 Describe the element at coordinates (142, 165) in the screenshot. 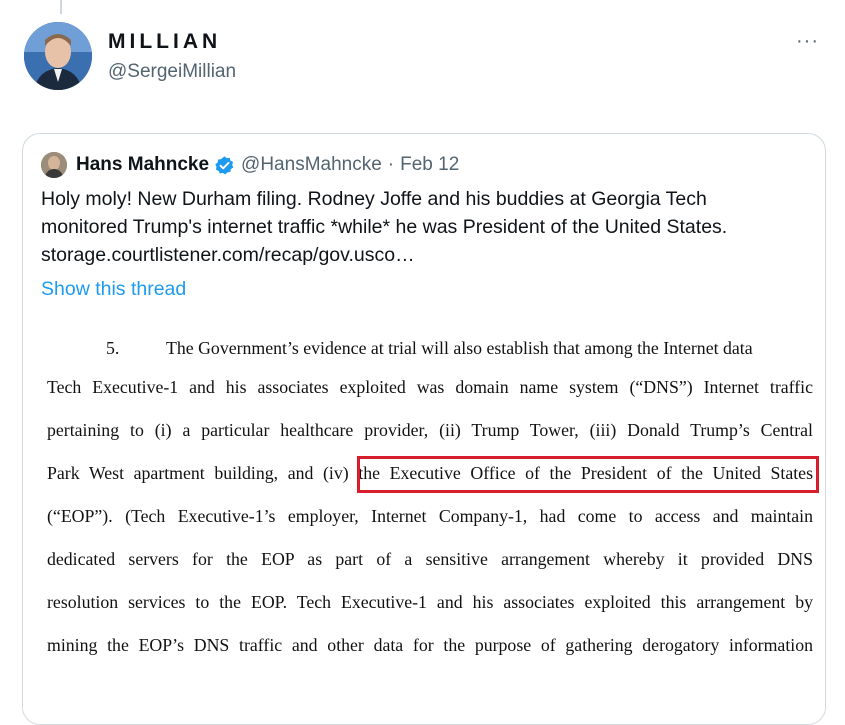

I see `quoted-author-name: Hans Mahncke` at that location.